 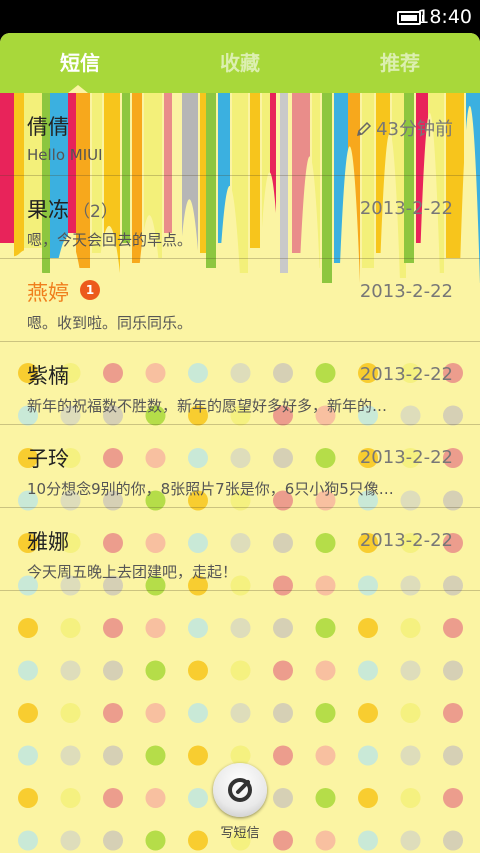 I want to click on active-tab-indicator, so click(x=78, y=89).